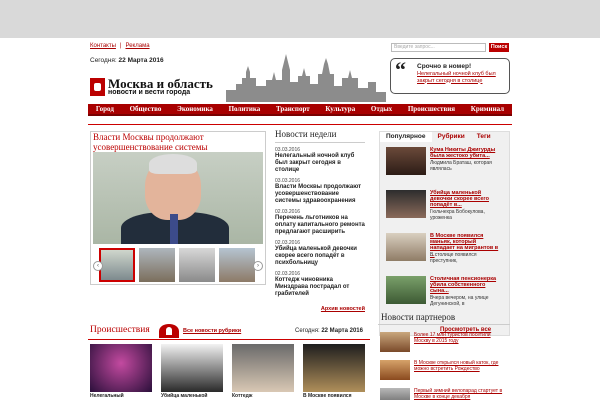 The image size is (600, 400). What do you see at coordinates (320, 136) in the screenshot?
I see `weekly-news-title: Новости недели` at bounding box center [320, 136].